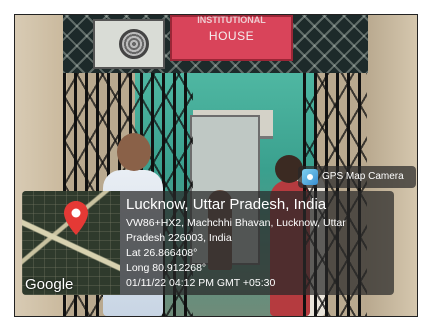  What do you see at coordinates (134, 44) in the screenshot?
I see `ac-fan-icon` at bounding box center [134, 44].